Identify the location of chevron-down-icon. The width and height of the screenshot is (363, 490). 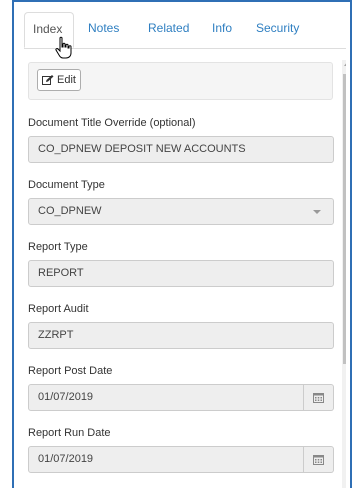
(317, 212).